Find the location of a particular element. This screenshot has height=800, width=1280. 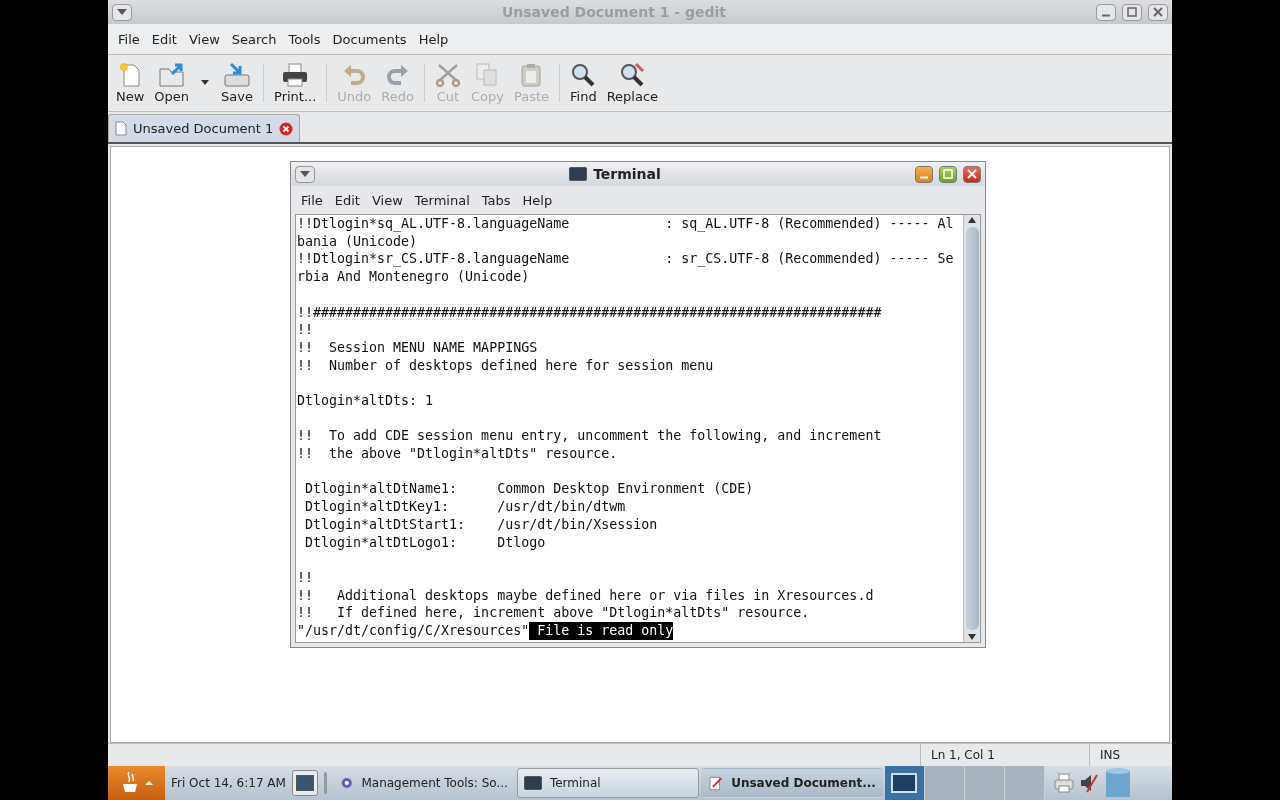

terminal-line: bania (Unicode) is located at coordinates (357, 241).